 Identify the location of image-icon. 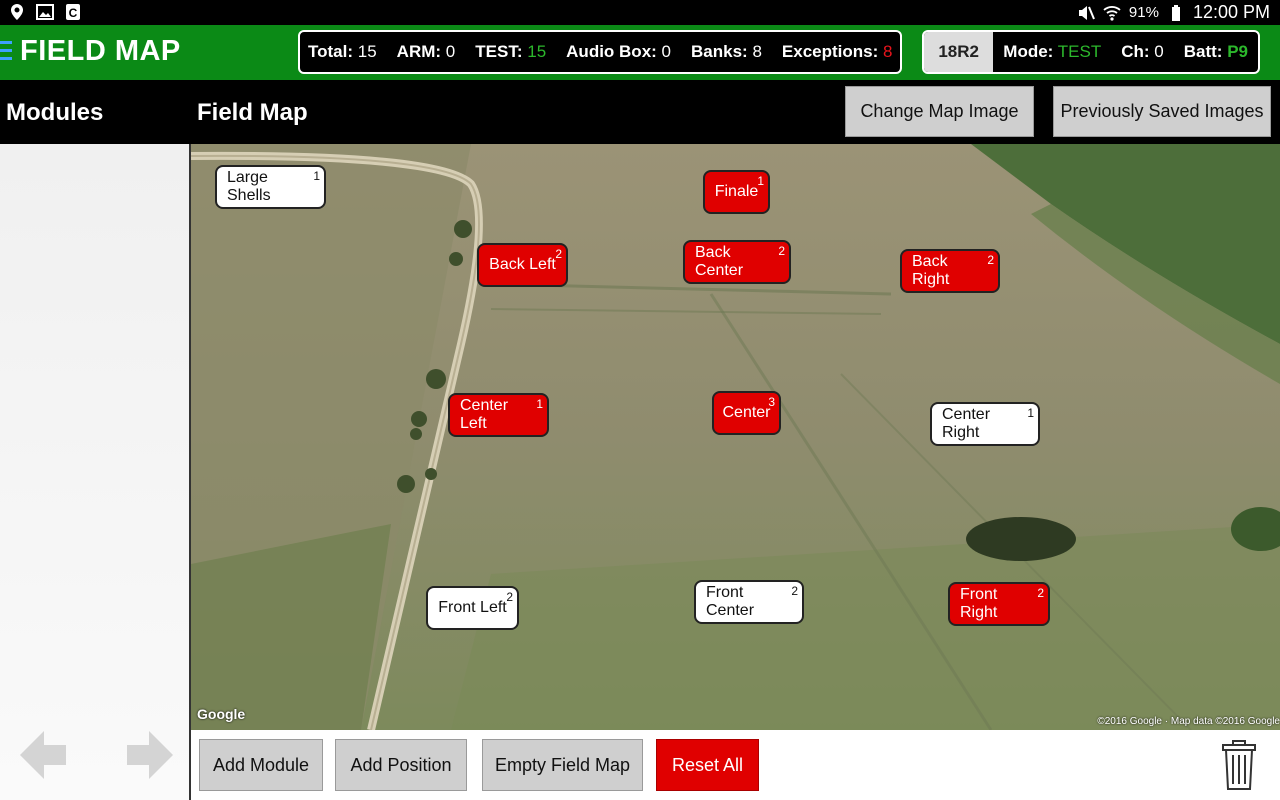
(45, 12).